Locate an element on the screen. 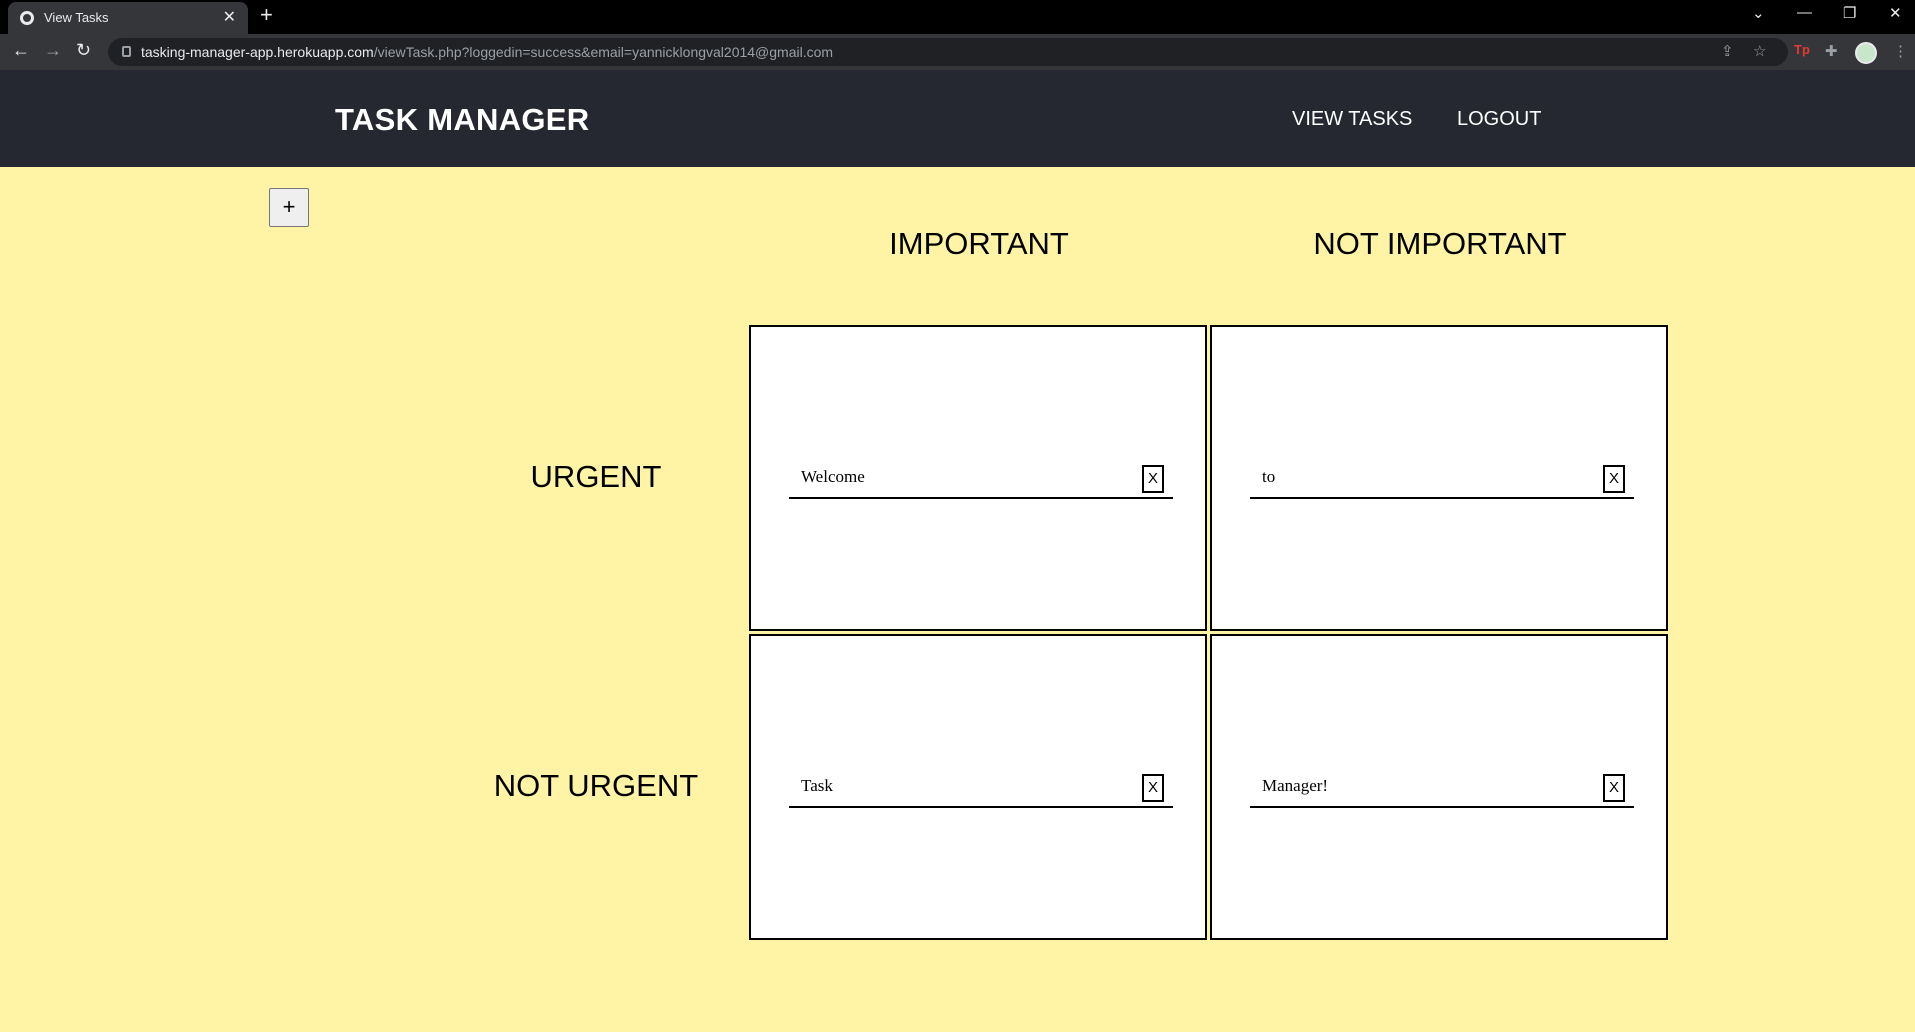 Image resolution: width=1915 pixels, height=1032 pixels. cell-urgent-important: Welcome X is located at coordinates (978, 478).